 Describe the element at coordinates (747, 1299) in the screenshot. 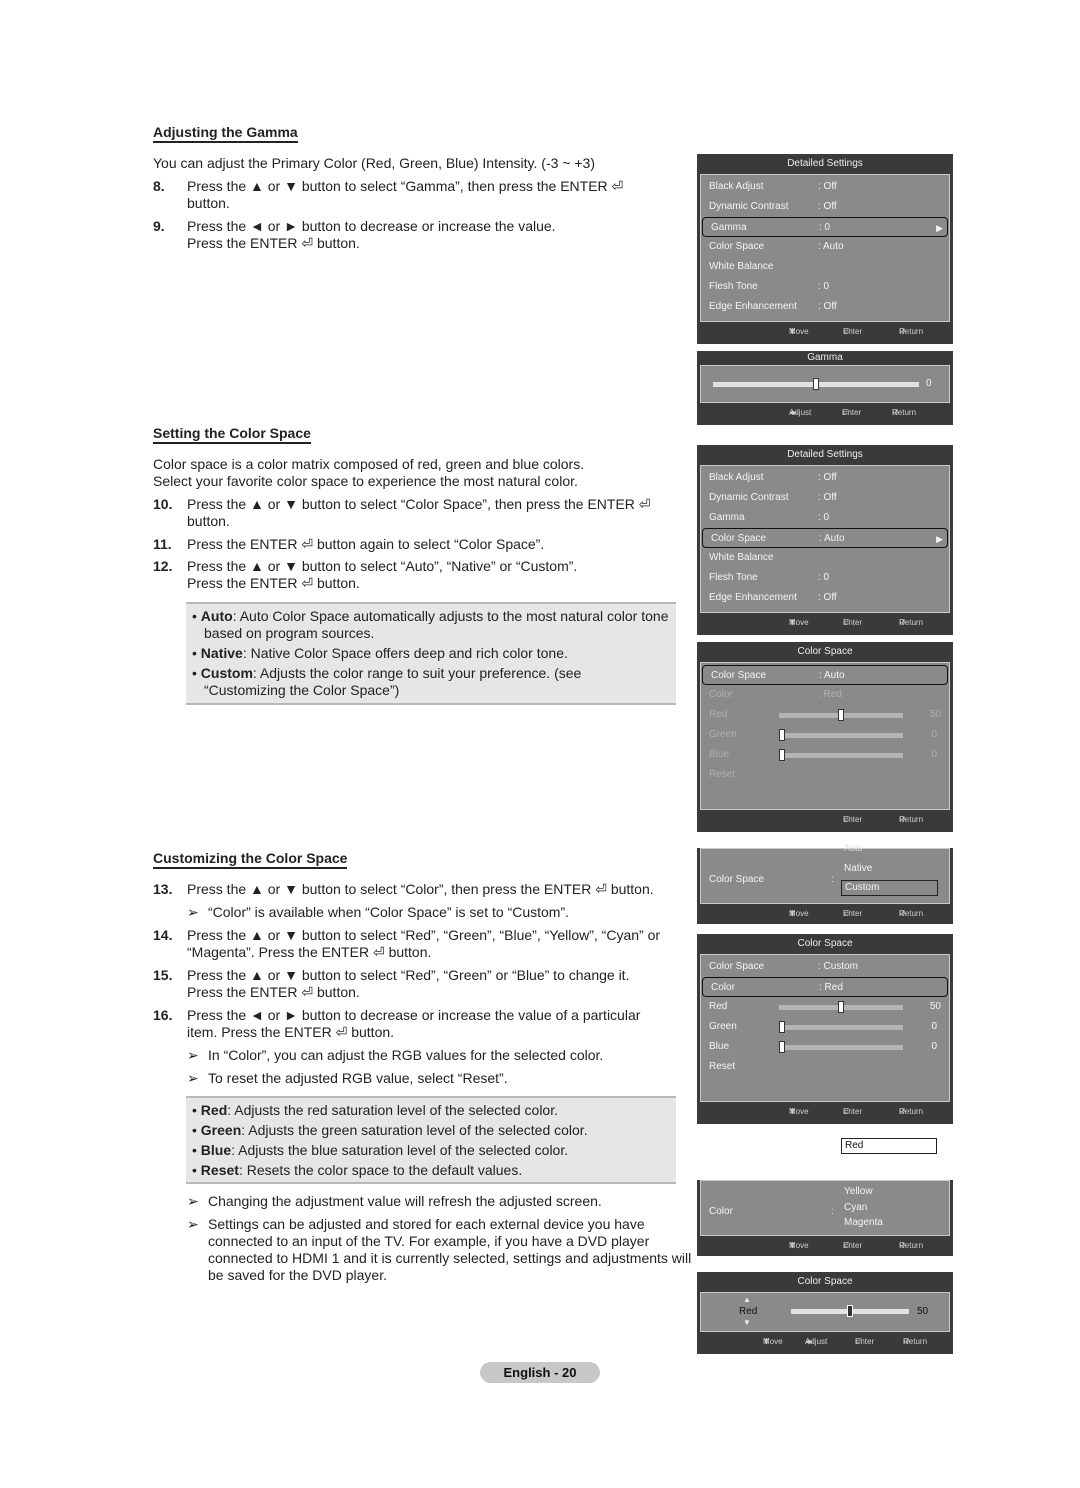

I see `up-arrow-icon: ▲` at that location.